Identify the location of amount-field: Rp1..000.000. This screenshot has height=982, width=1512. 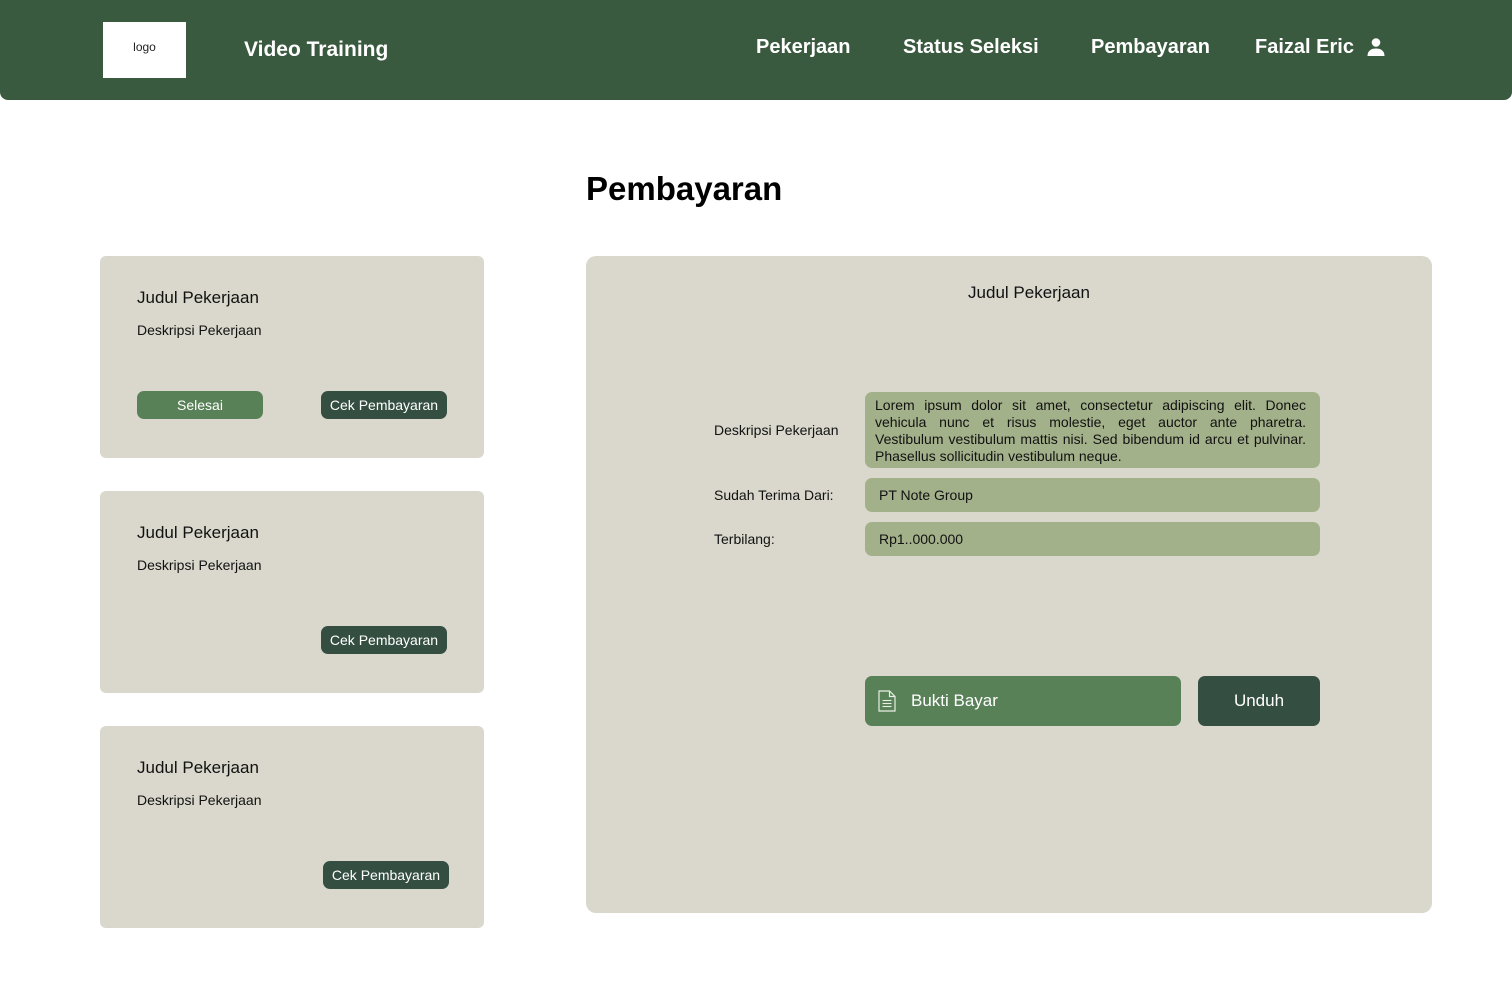
(1092, 539).